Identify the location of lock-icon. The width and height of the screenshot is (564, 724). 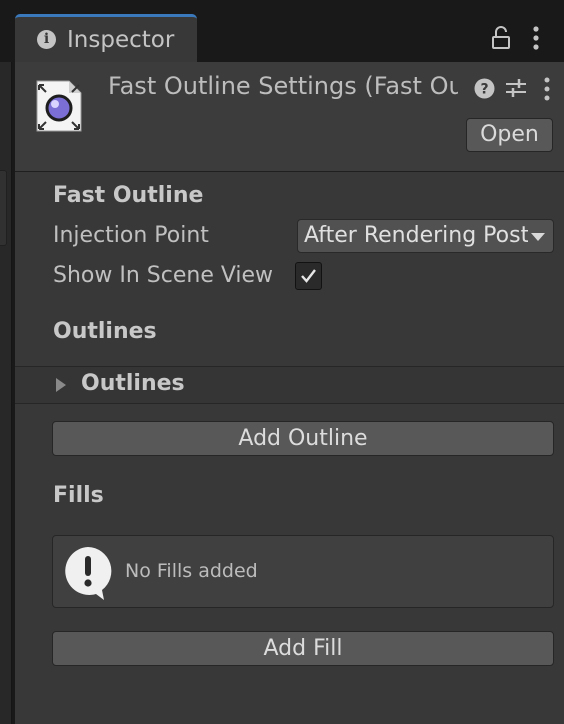
(501, 38).